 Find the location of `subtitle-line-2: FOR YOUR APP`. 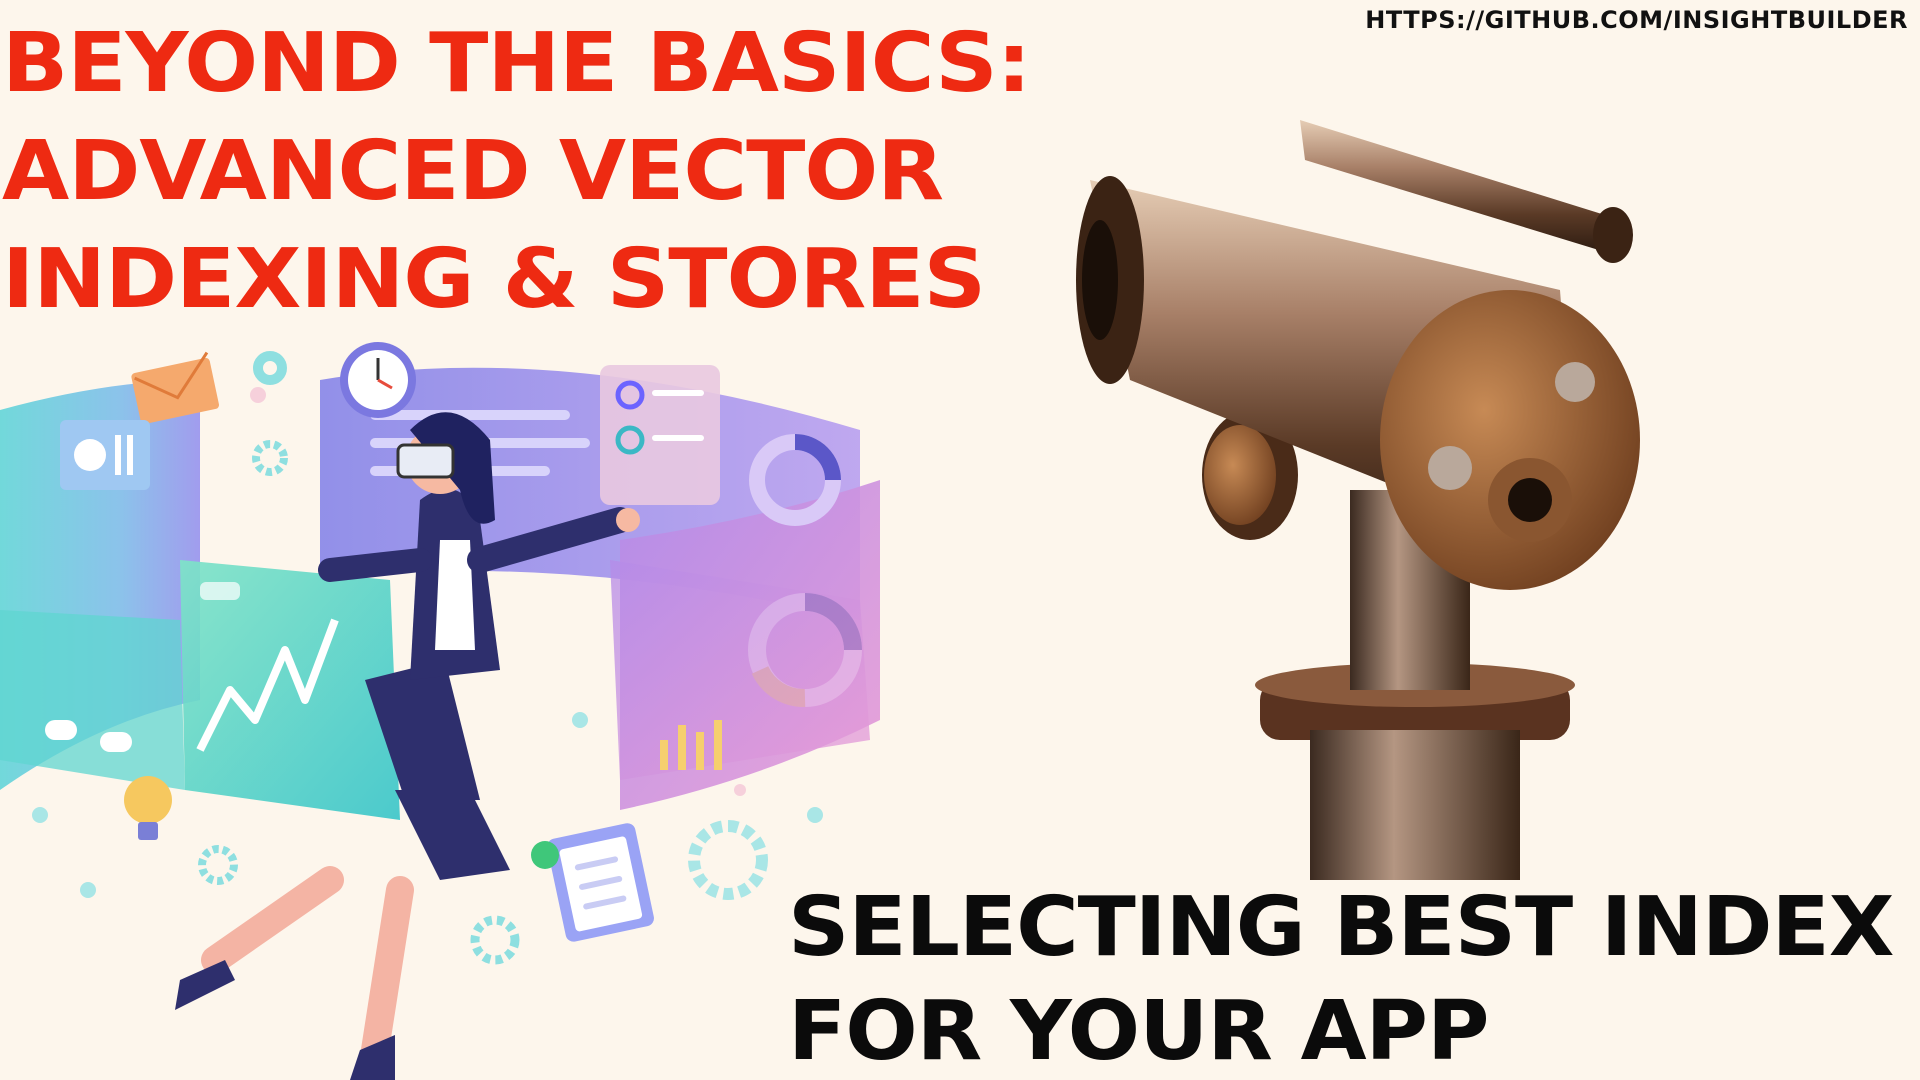

subtitle-line-2: FOR YOUR APP is located at coordinates (1138, 1031).